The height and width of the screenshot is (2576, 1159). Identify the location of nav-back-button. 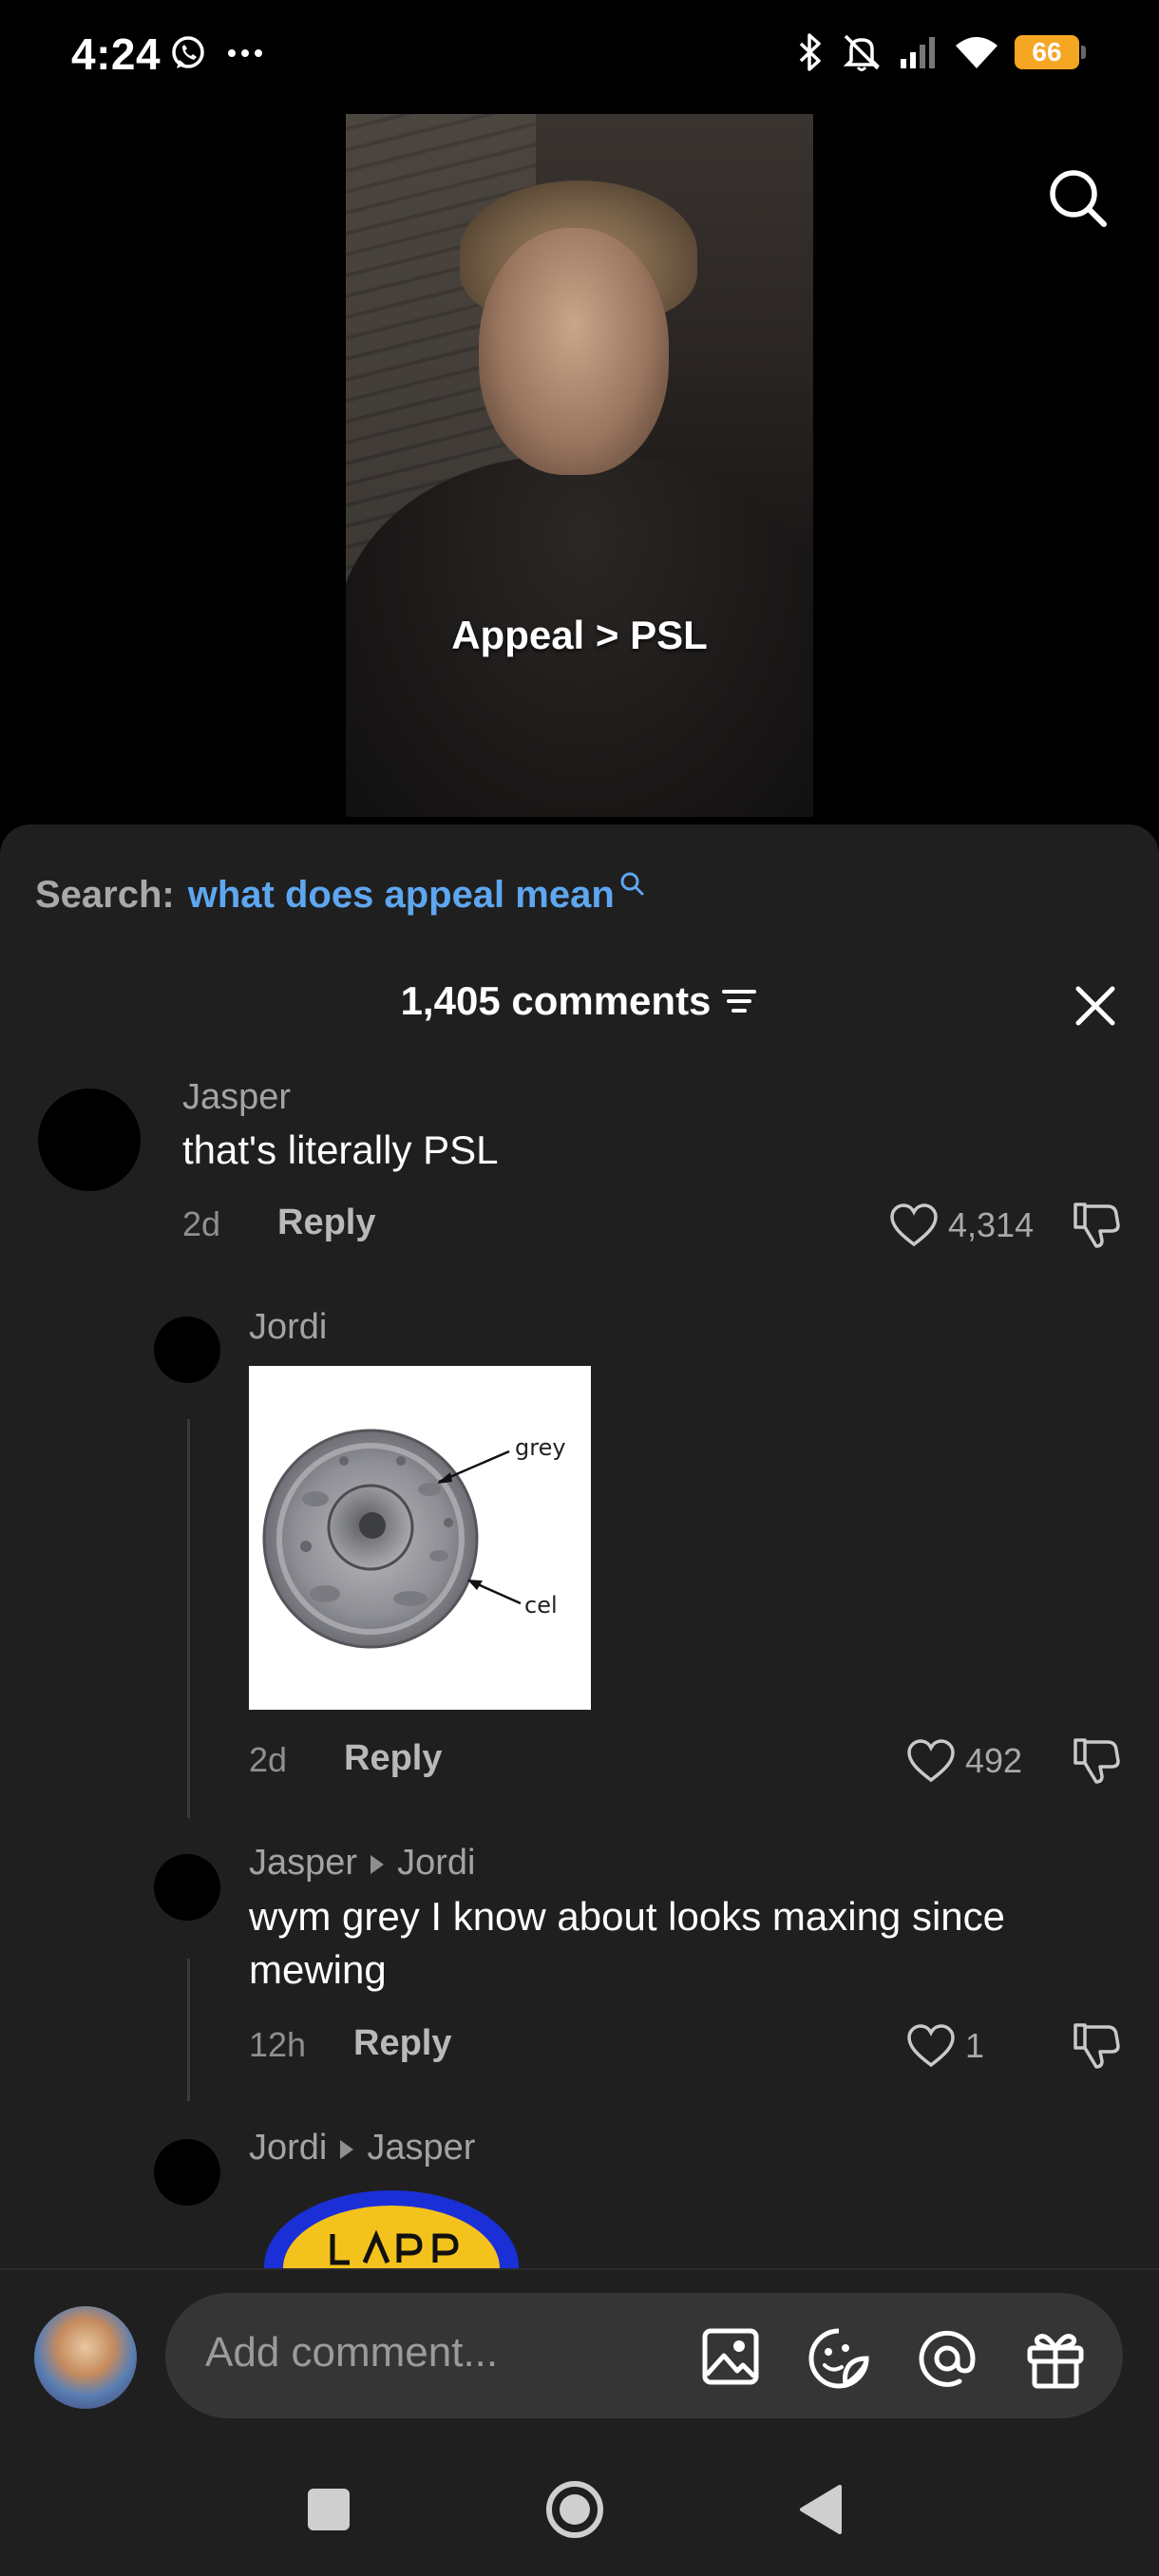
(821, 2509).